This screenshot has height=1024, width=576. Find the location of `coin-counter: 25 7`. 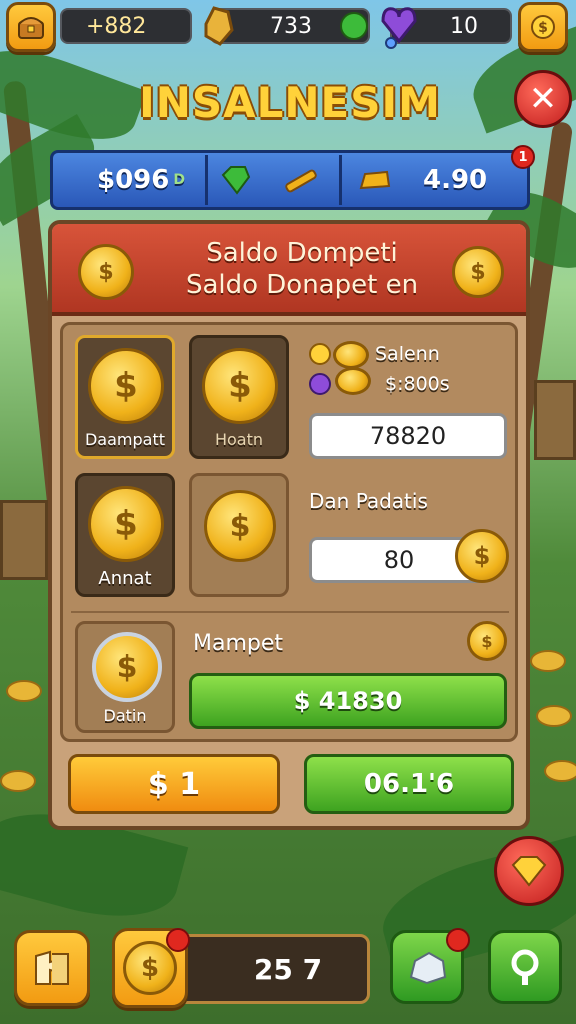

coin-counter: 25 7 is located at coordinates (270, 969).